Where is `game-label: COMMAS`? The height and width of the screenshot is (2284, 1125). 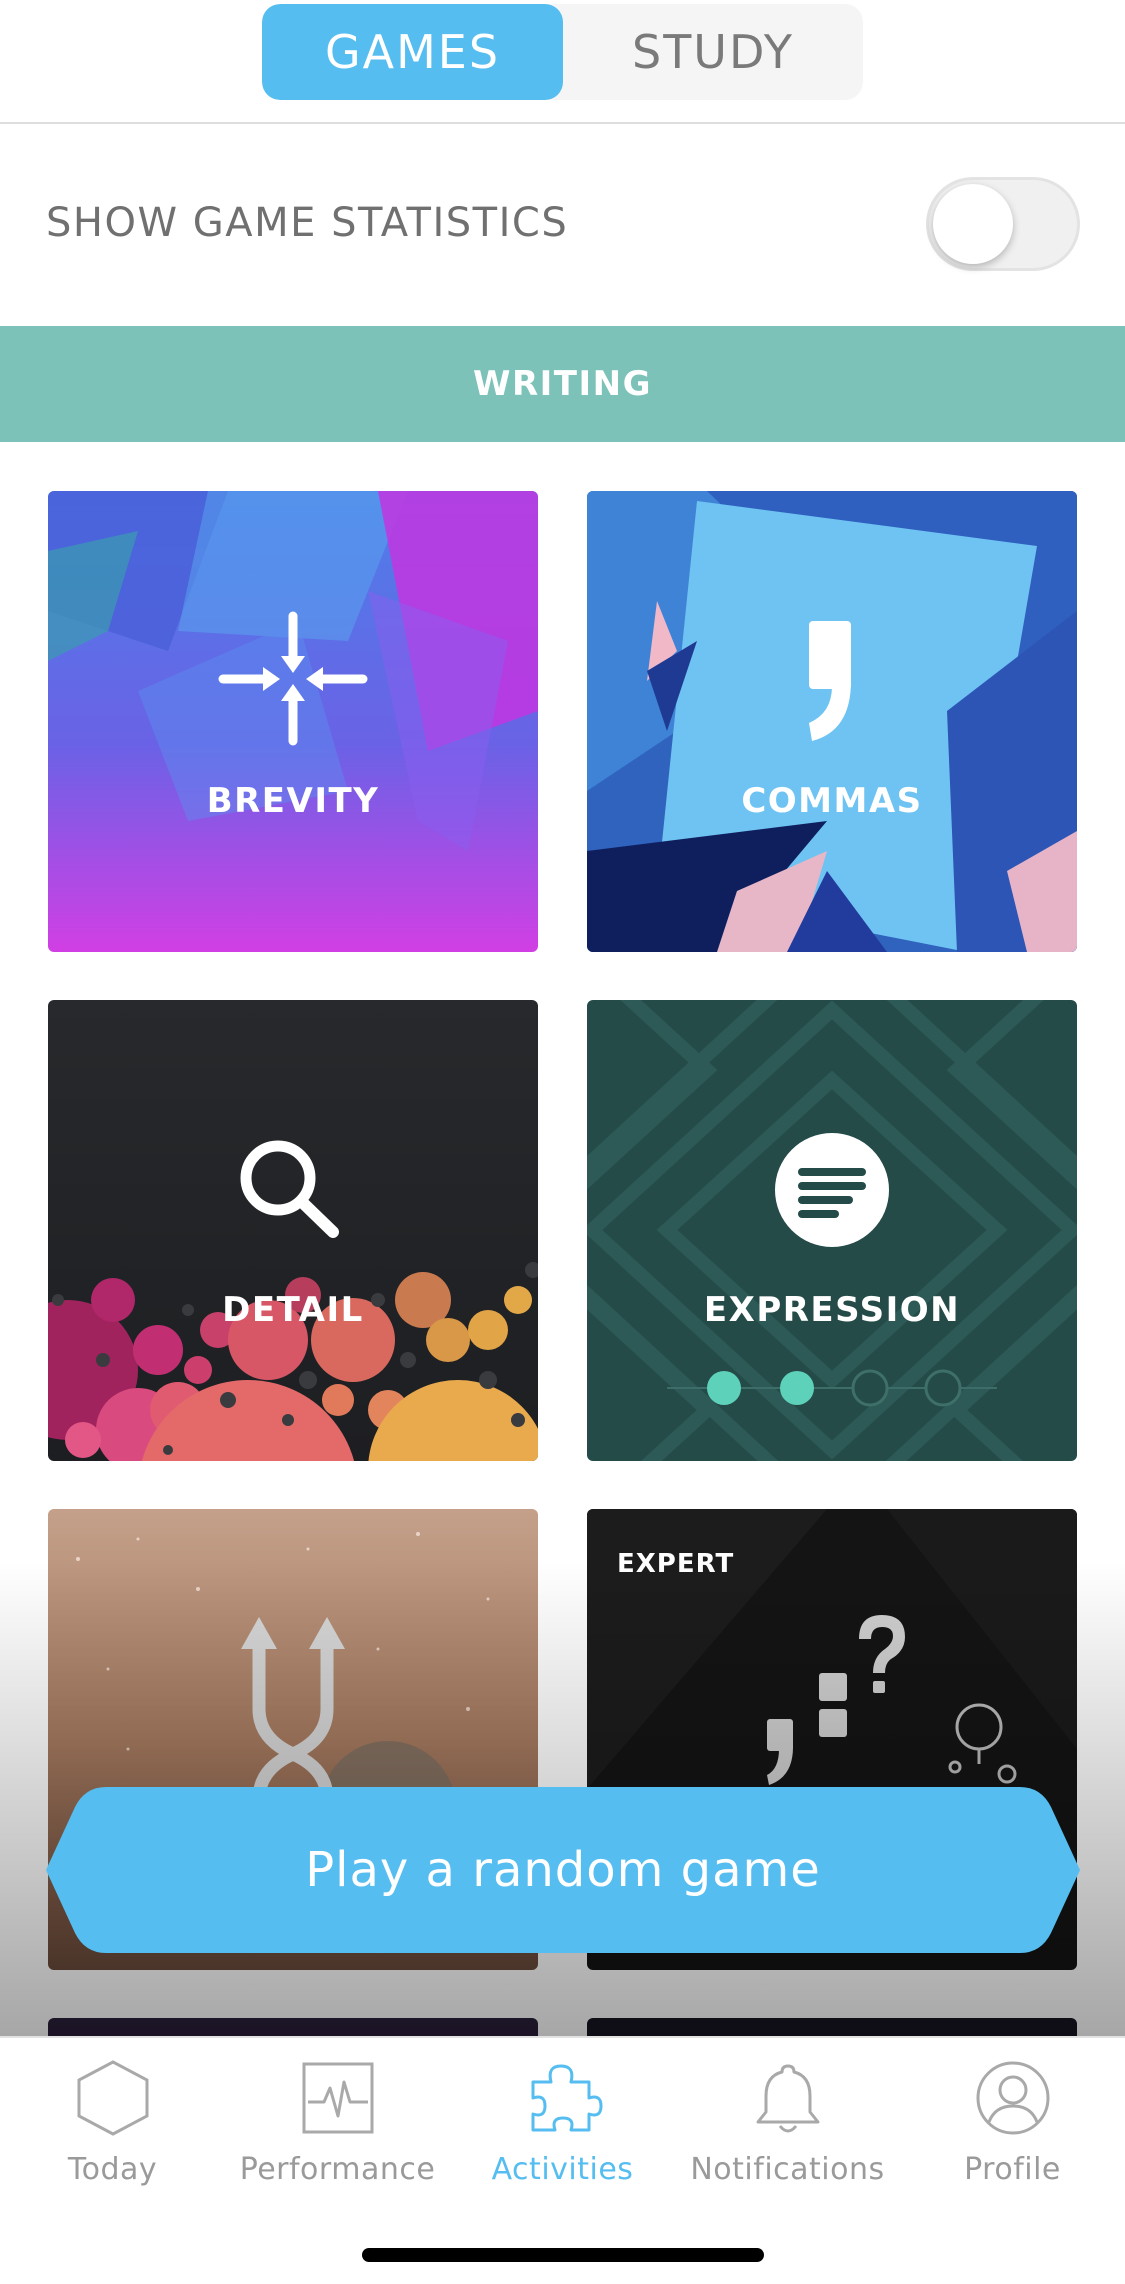
game-label: COMMAS is located at coordinates (832, 801).